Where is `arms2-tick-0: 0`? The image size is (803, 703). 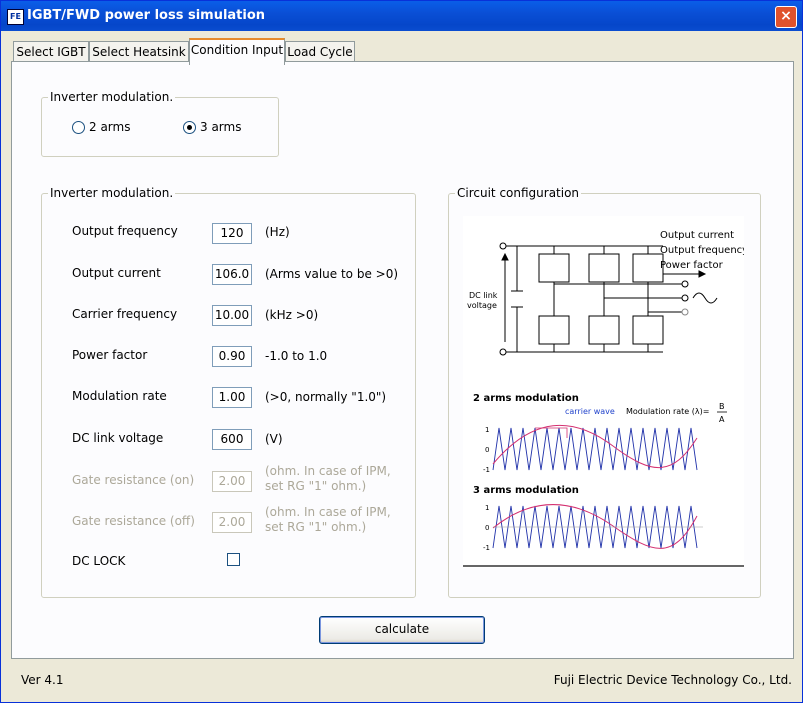 arms2-tick-0: 0 is located at coordinates (487, 450).